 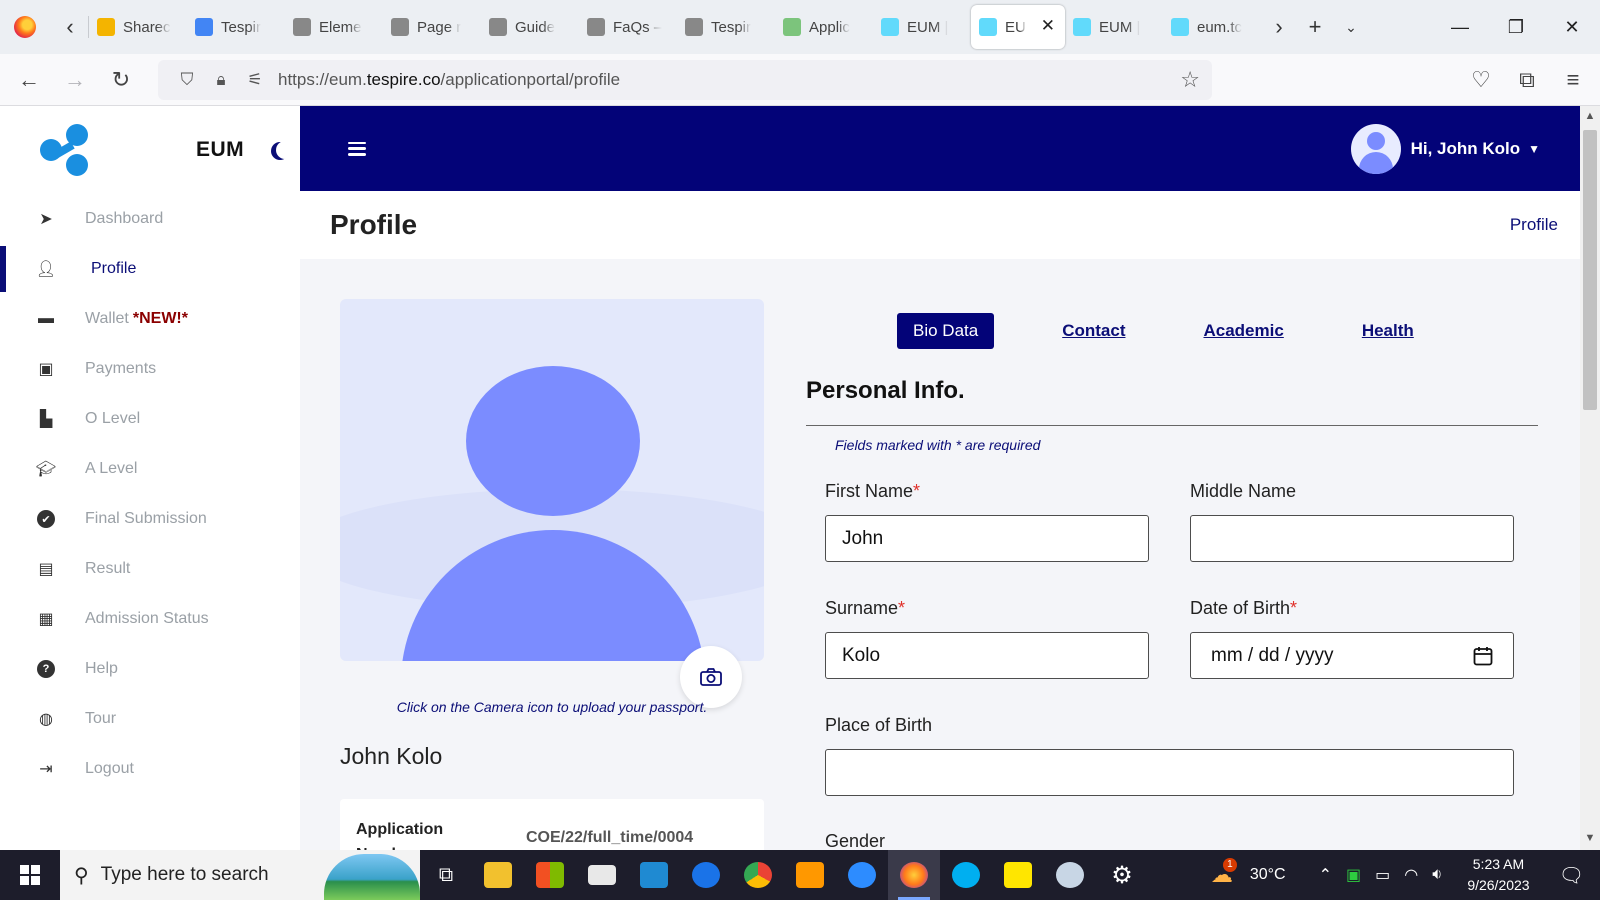 What do you see at coordinates (1571, 875) in the screenshot?
I see `notification-icon: 🗨︎` at bounding box center [1571, 875].